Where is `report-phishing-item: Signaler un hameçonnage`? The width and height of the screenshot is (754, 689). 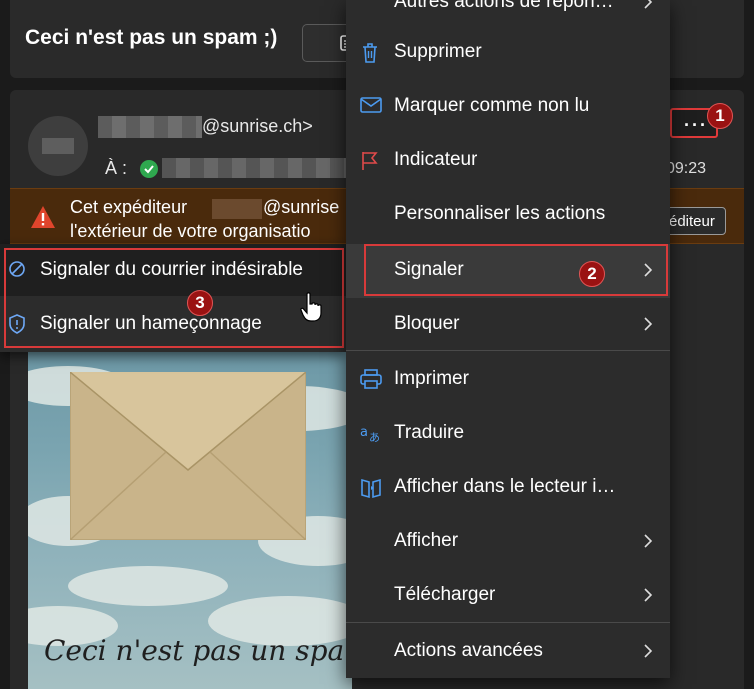
report-phishing-item: Signaler un hameçonnage is located at coordinates (173, 324).